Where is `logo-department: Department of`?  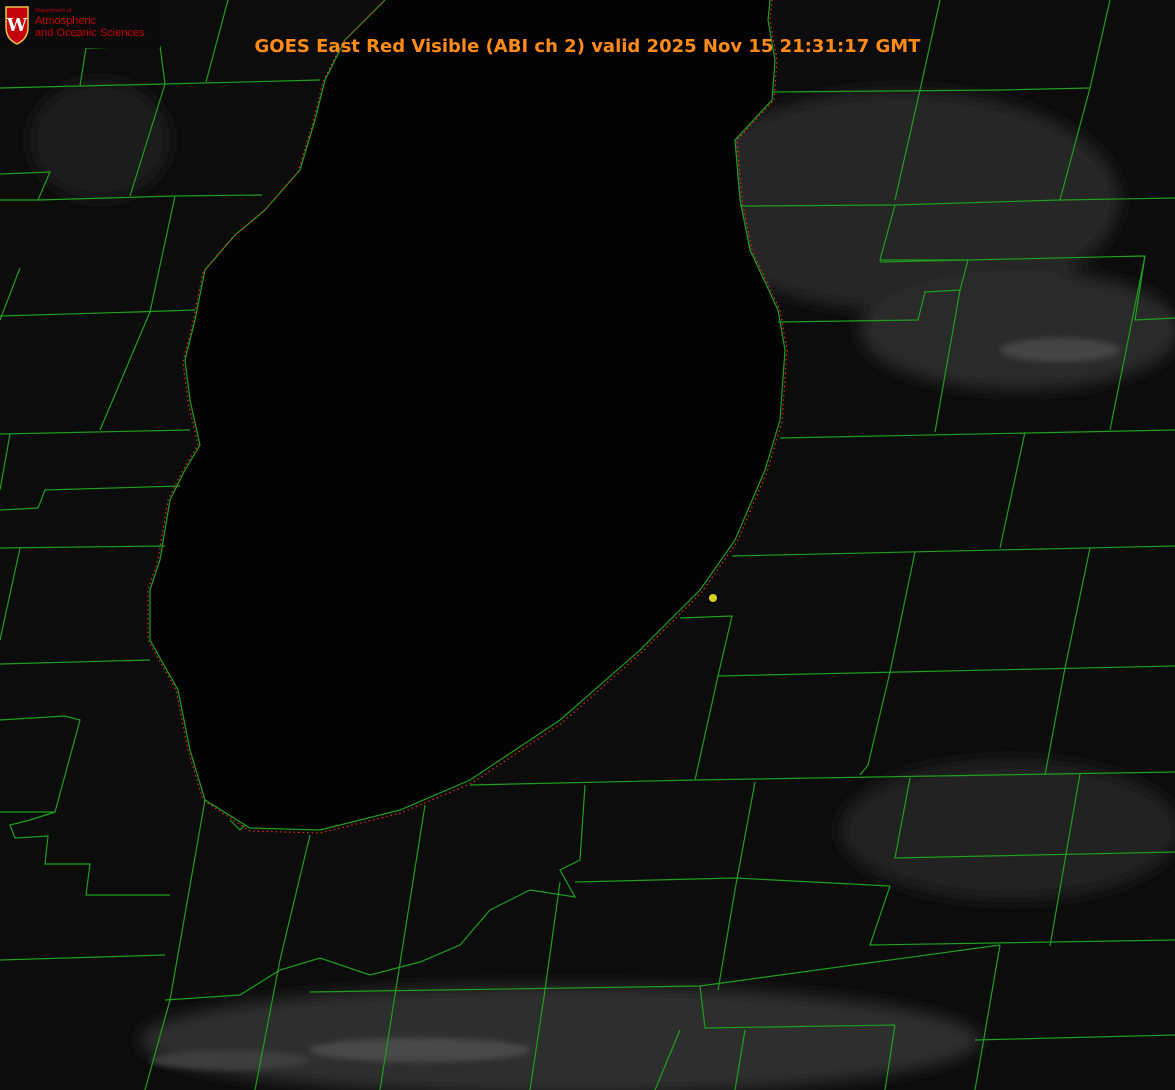
logo-department: Department of is located at coordinates (53, 11).